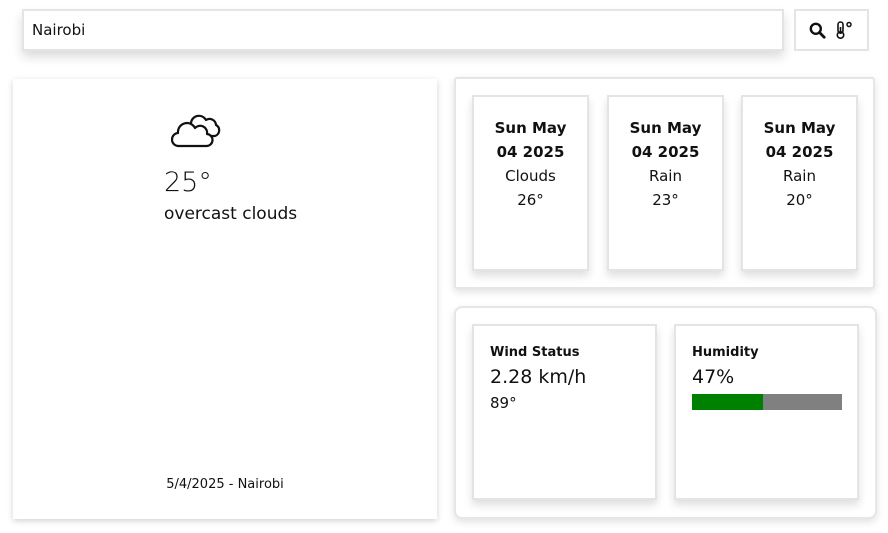 This screenshot has height=533, width=888. I want to click on humidity-title: Humidity, so click(725, 352).